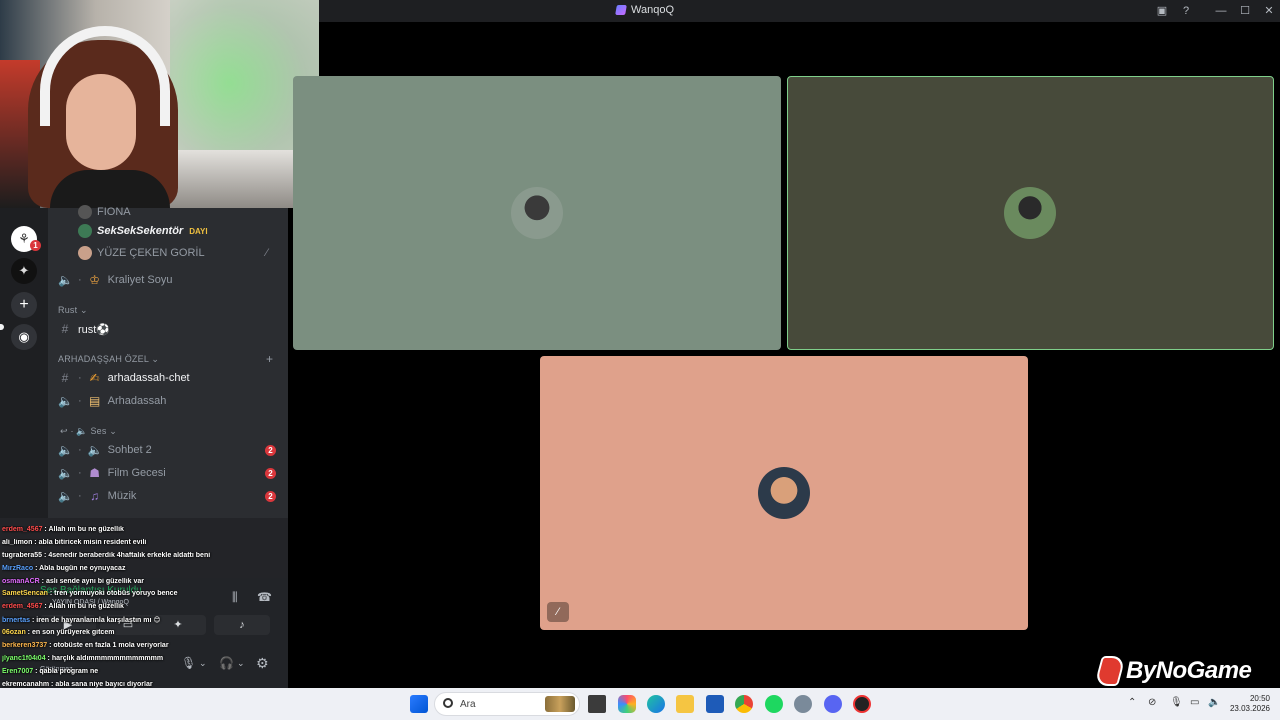 Image resolution: width=1280 pixels, height=720 pixels. What do you see at coordinates (95, 473) in the screenshot?
I see `channel-emoji-icon: ☗` at bounding box center [95, 473].